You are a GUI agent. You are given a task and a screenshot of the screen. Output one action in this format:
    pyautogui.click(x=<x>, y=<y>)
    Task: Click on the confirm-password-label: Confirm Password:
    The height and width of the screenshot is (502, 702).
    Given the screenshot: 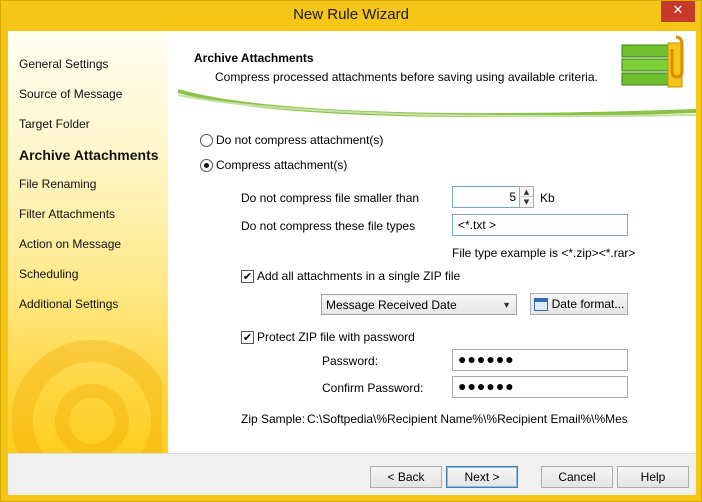 What is the action you would take?
    pyautogui.click(x=373, y=388)
    